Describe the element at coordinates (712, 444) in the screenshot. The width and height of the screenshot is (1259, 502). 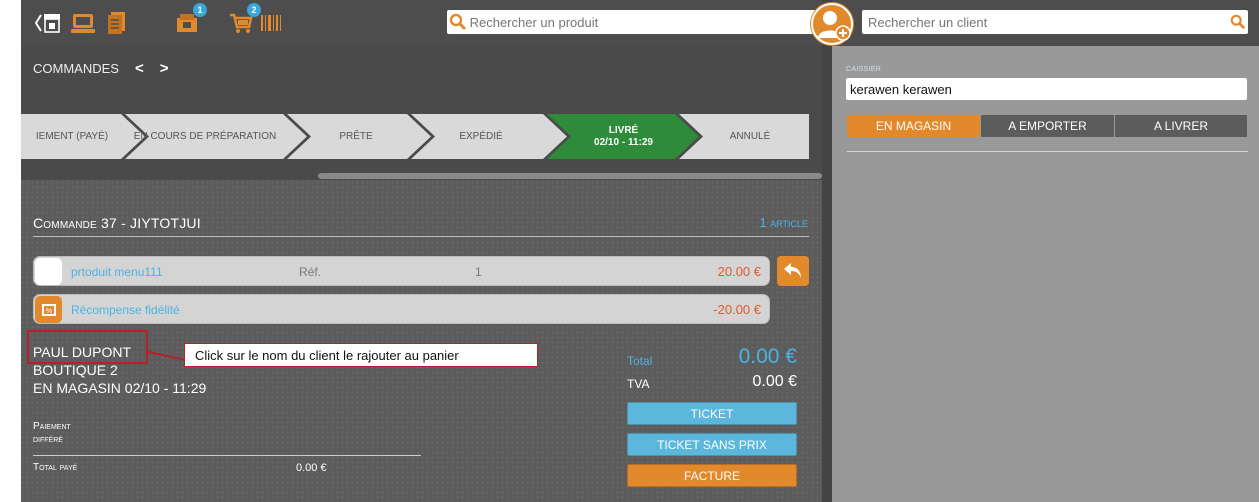
I see `ticket-sans-prix-button: TICKET SANS PRIX` at that location.